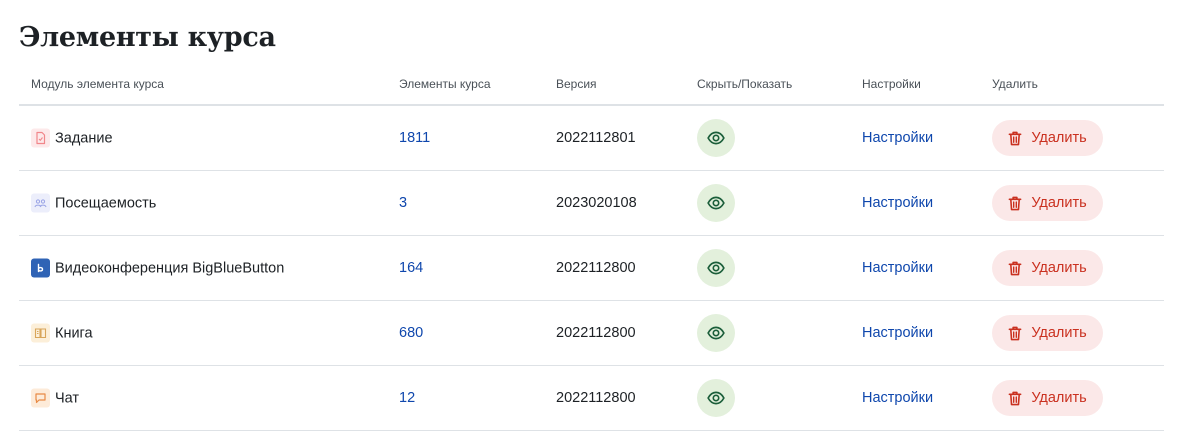 This screenshot has width=1186, height=436. I want to click on header-visibility: Скрыть/Показать, so click(745, 84).